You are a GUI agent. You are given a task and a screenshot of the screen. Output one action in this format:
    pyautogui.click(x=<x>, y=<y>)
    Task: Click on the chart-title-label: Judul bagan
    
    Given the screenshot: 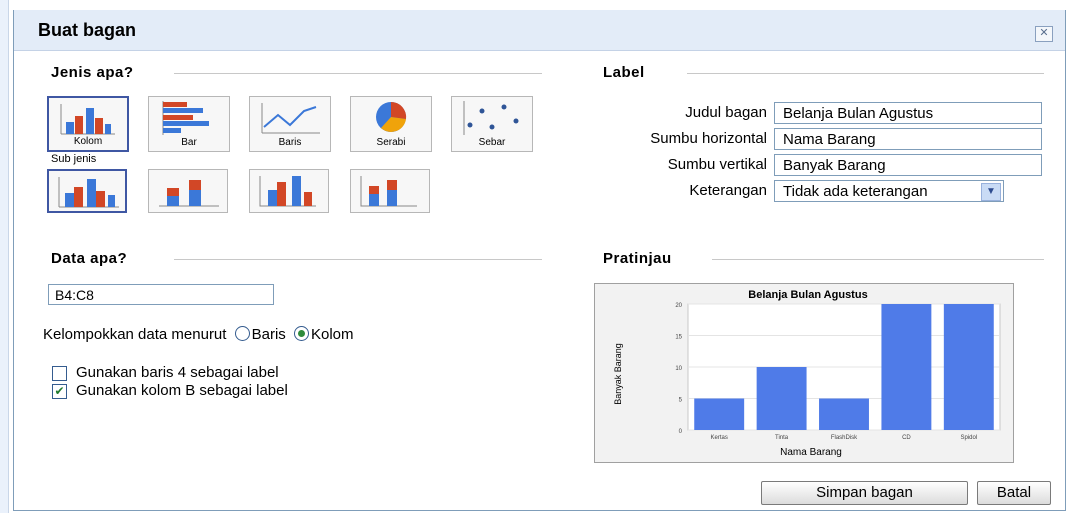 What is the action you would take?
    pyautogui.click(x=726, y=112)
    